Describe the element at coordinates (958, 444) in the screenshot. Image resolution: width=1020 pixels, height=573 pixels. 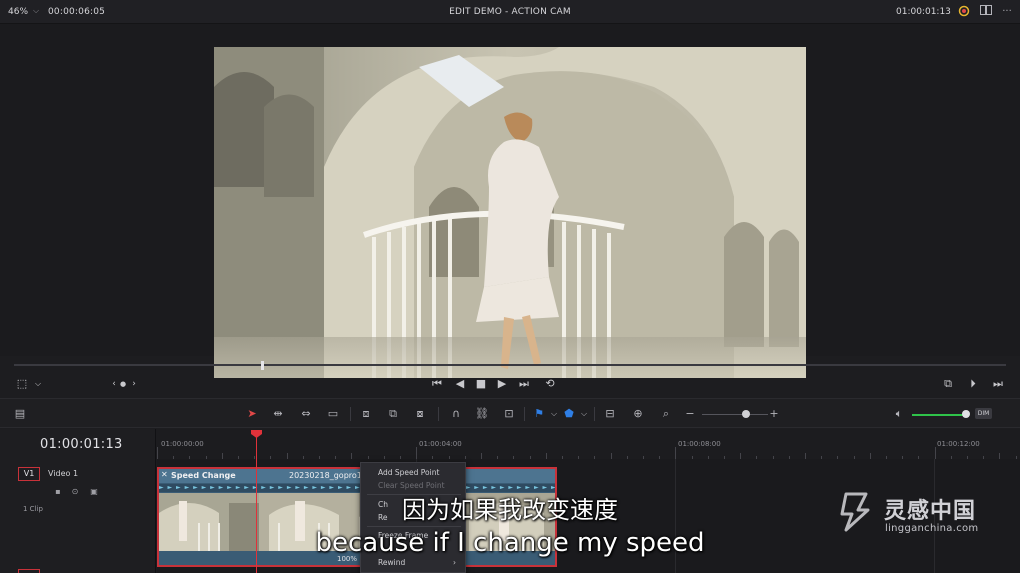
I see `ruler-label: 01:00:12:00` at that location.